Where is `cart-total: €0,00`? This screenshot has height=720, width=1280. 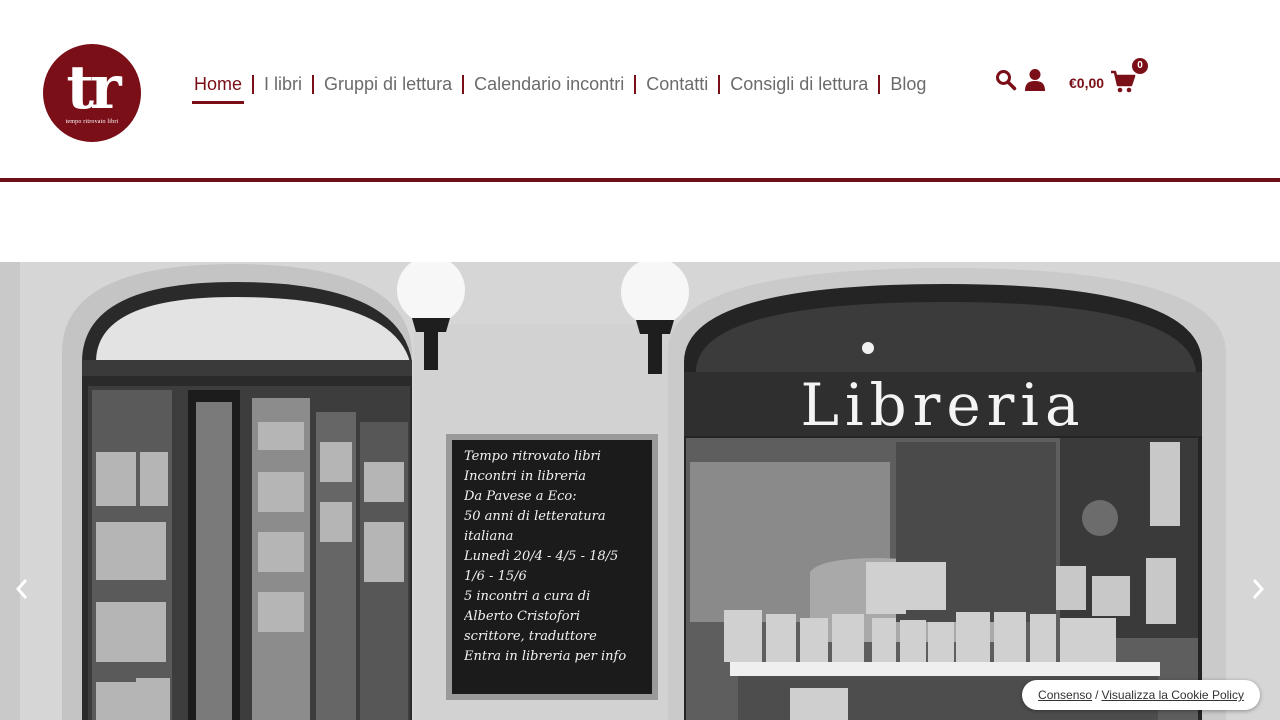 cart-total: €0,00 is located at coordinates (1086, 83).